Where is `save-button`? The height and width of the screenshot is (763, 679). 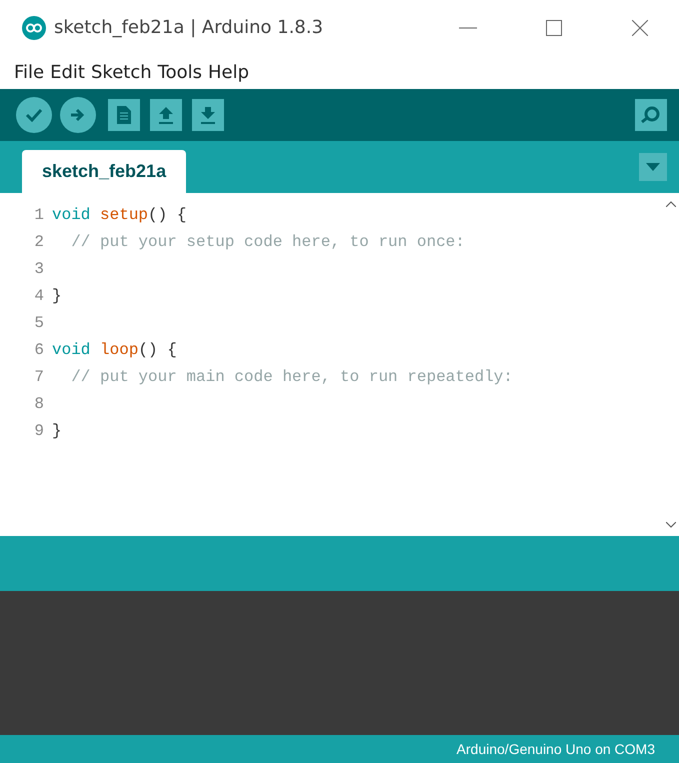
save-button is located at coordinates (208, 115).